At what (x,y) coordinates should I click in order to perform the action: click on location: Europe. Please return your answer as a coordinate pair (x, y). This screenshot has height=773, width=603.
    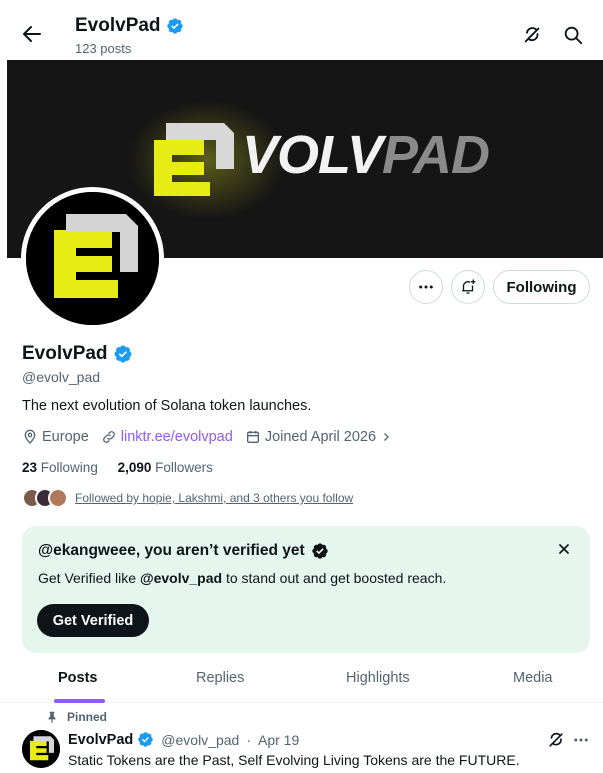
    Looking at the image, I should click on (55, 437).